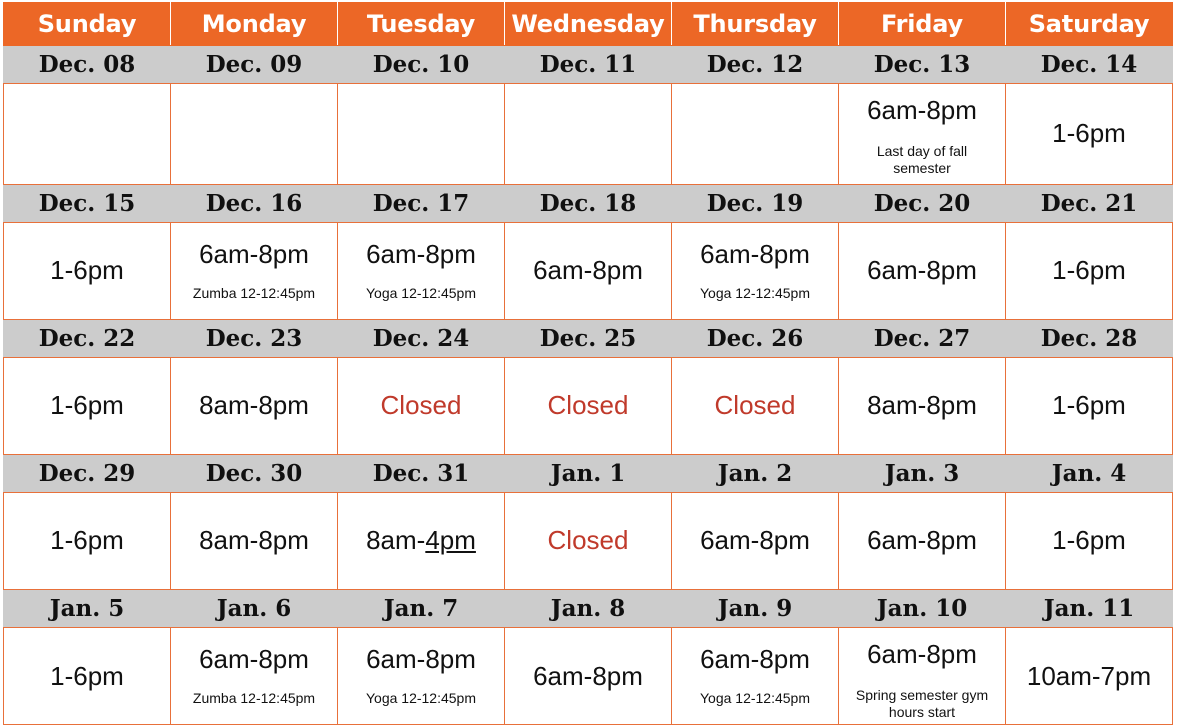 This screenshot has height=725, width=1177. What do you see at coordinates (922, 159) in the screenshot?
I see `day-note: Last day of fall semester` at bounding box center [922, 159].